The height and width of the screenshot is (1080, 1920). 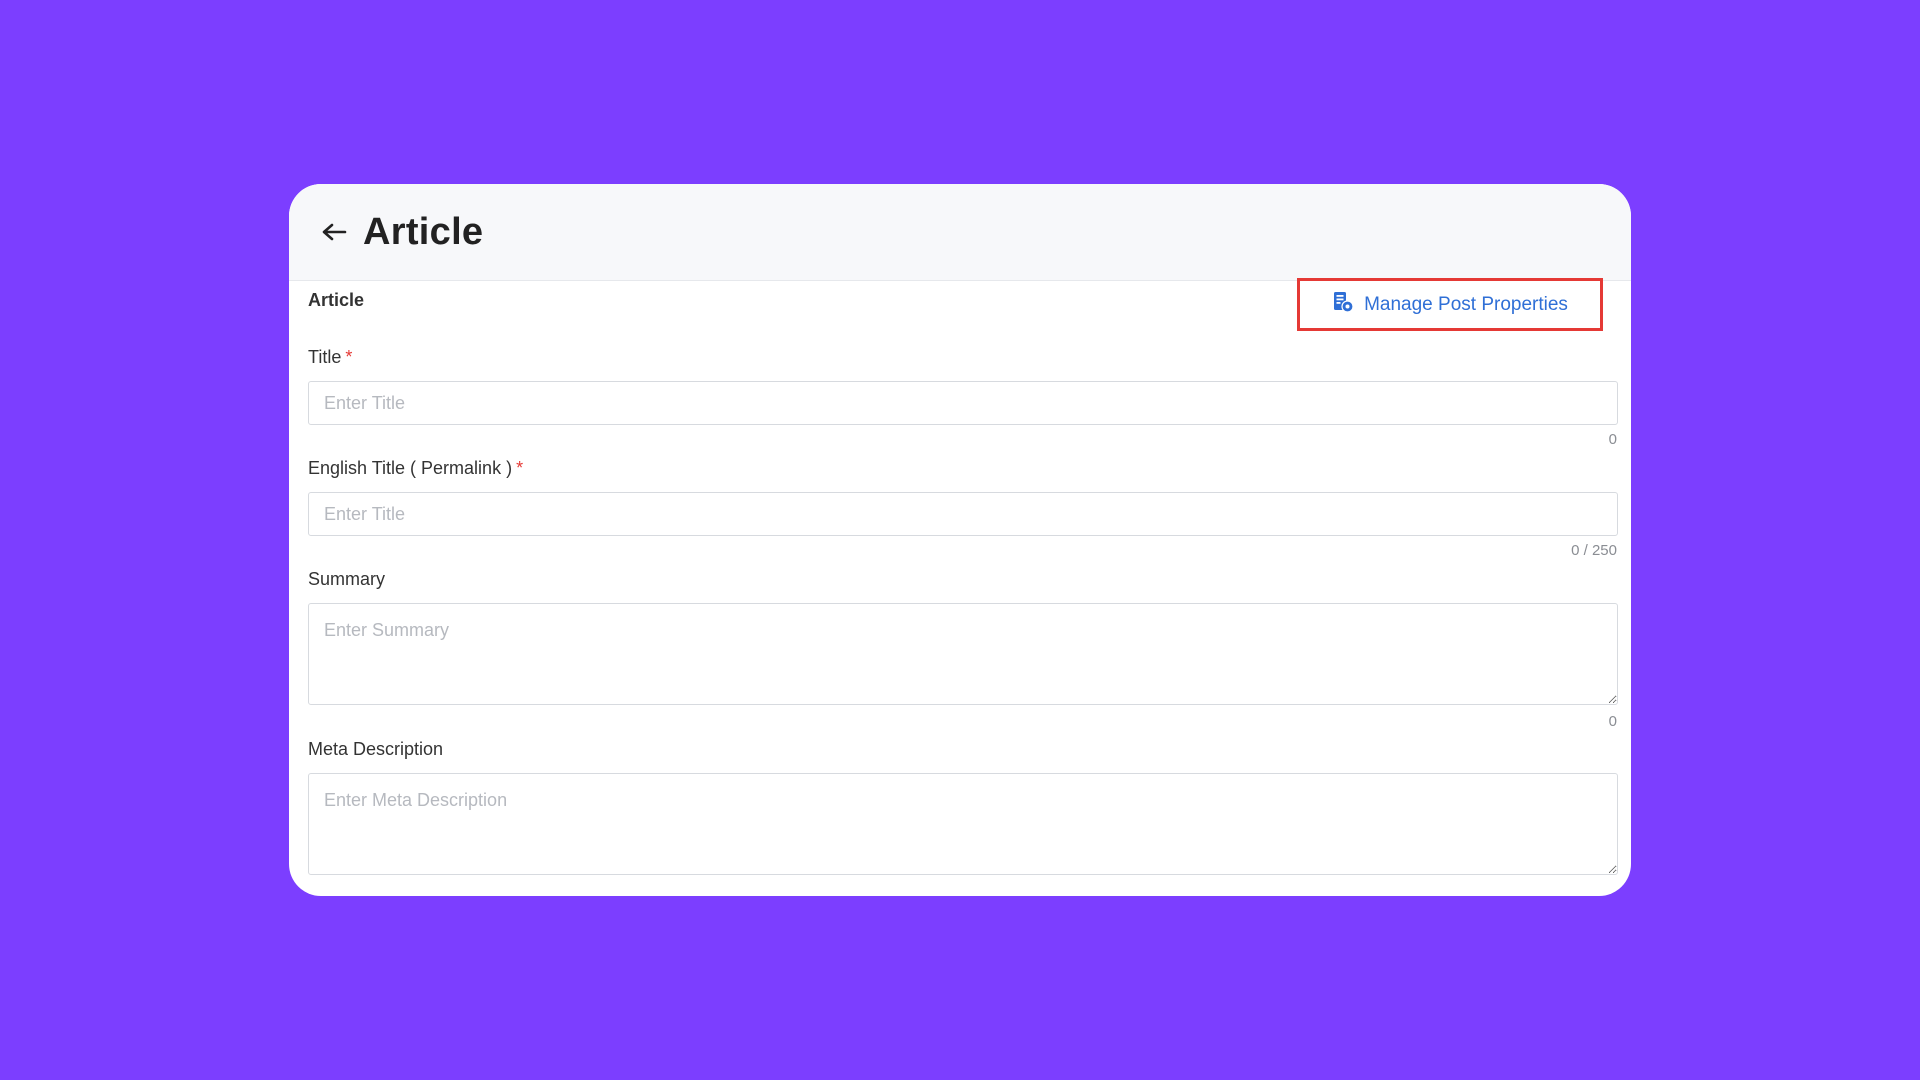 What do you see at coordinates (376, 749) in the screenshot?
I see `meta-description-label: Meta Description` at bounding box center [376, 749].